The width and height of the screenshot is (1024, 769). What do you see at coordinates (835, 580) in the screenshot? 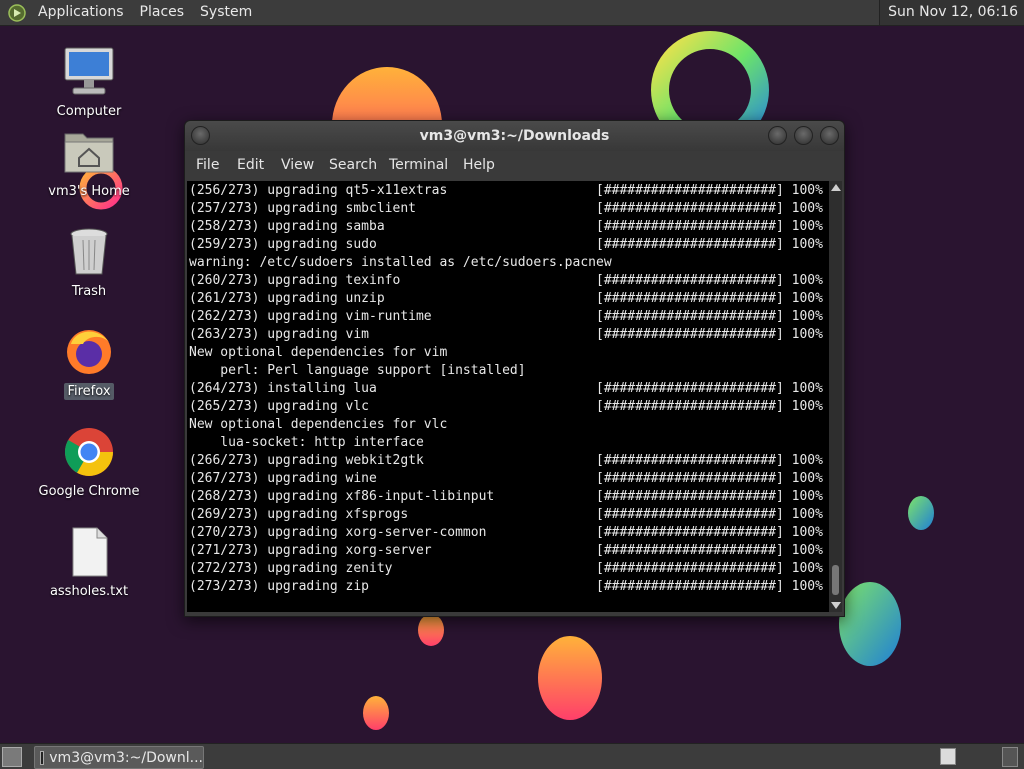
I see `scrollbar-thumb` at bounding box center [835, 580].